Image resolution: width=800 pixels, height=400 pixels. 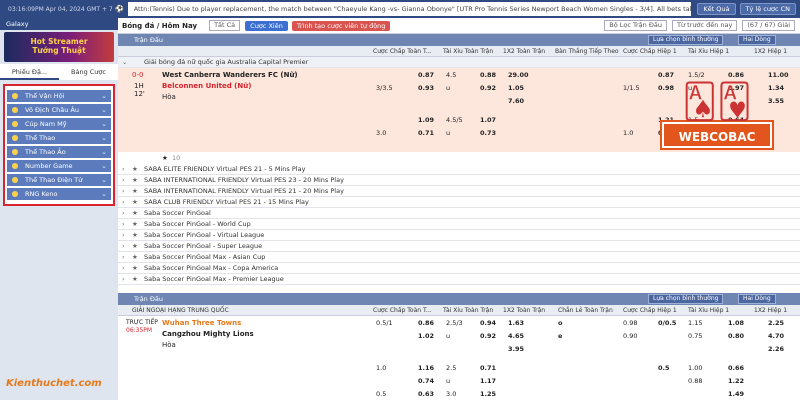 I want to click on odds-cell: 0.71, so click(x=426, y=133).